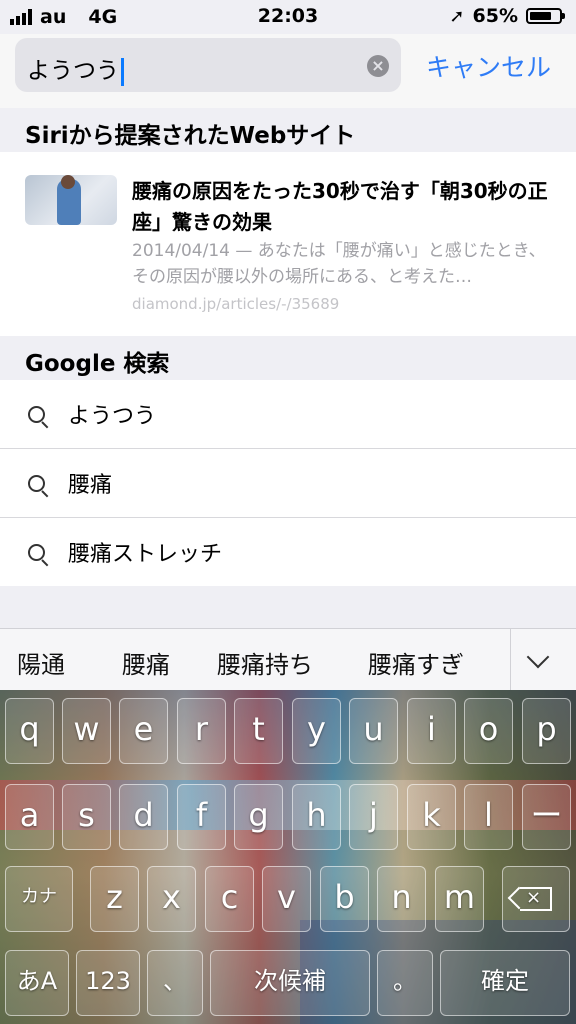 This screenshot has height=1024, width=576. I want to click on key-k: k, so click(431, 817).